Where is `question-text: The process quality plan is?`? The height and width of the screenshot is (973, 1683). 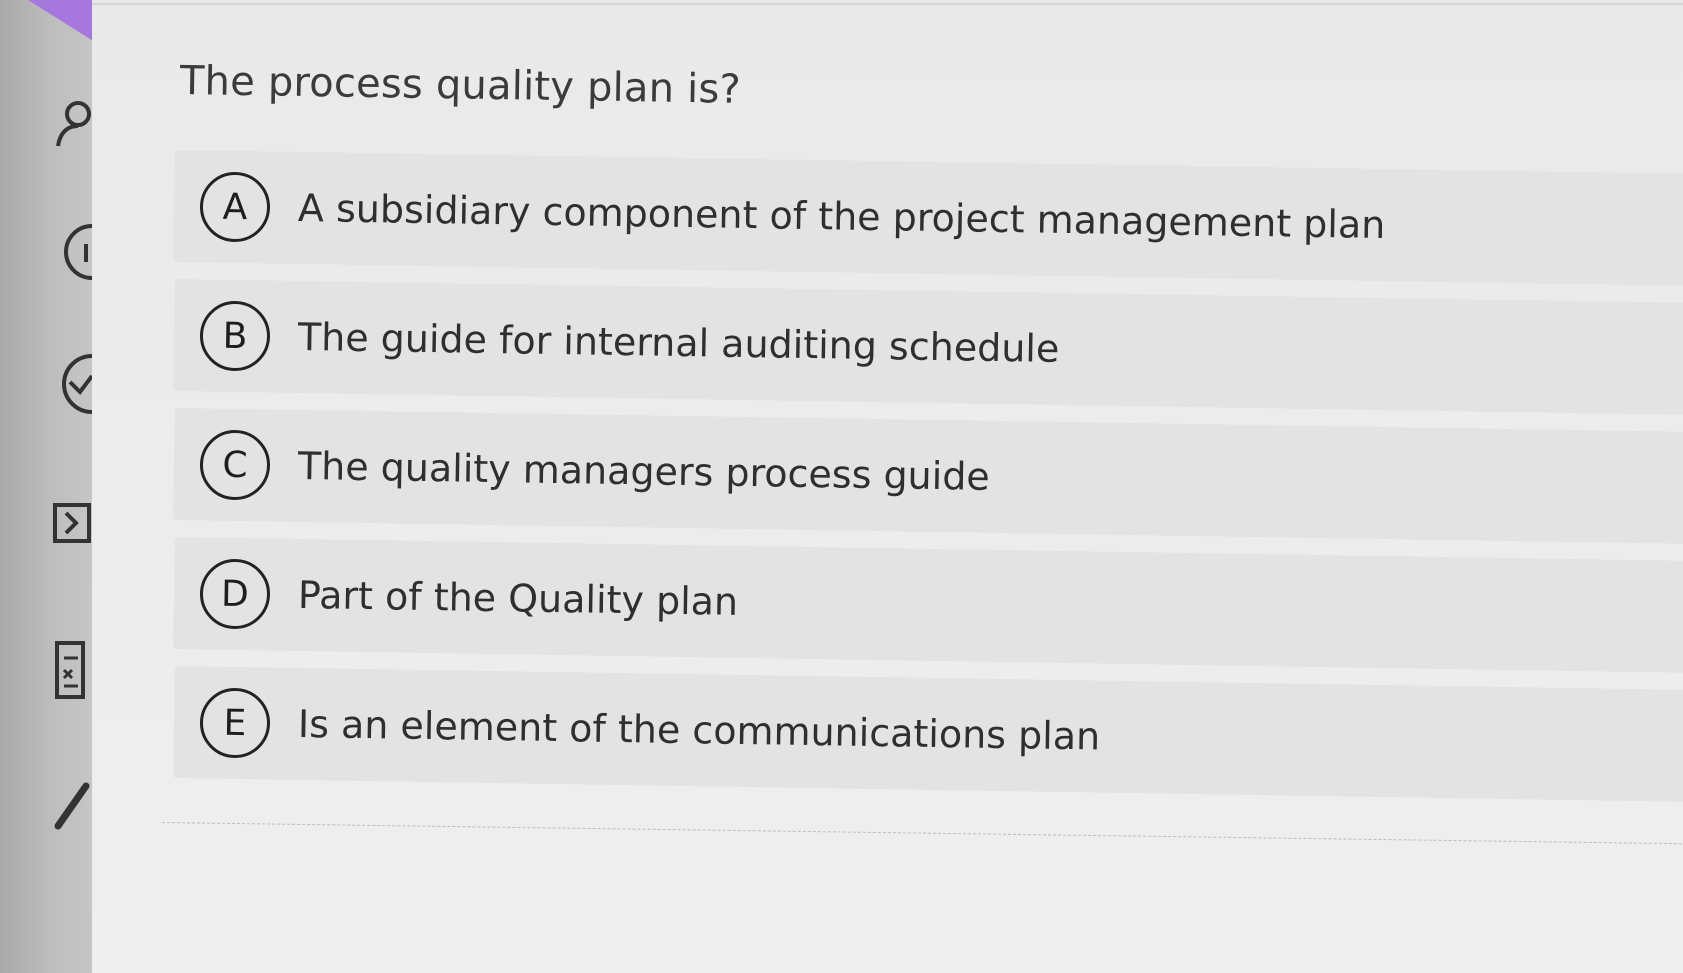 question-text: The process quality plan is? is located at coordinates (460, 85).